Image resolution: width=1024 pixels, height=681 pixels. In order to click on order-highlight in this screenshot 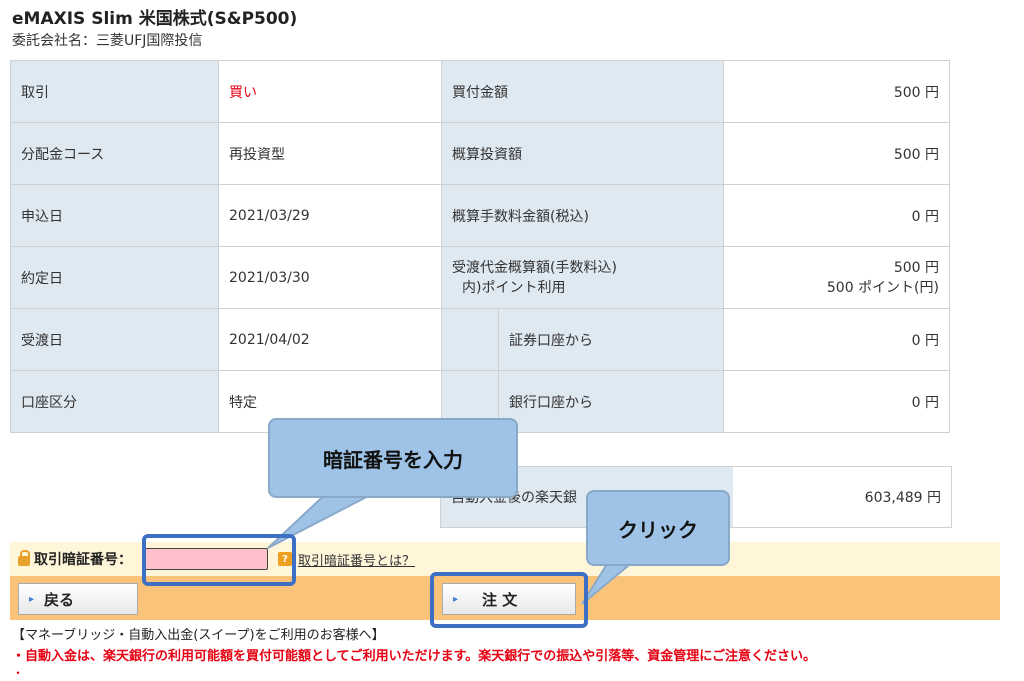, I will do `click(509, 600)`.